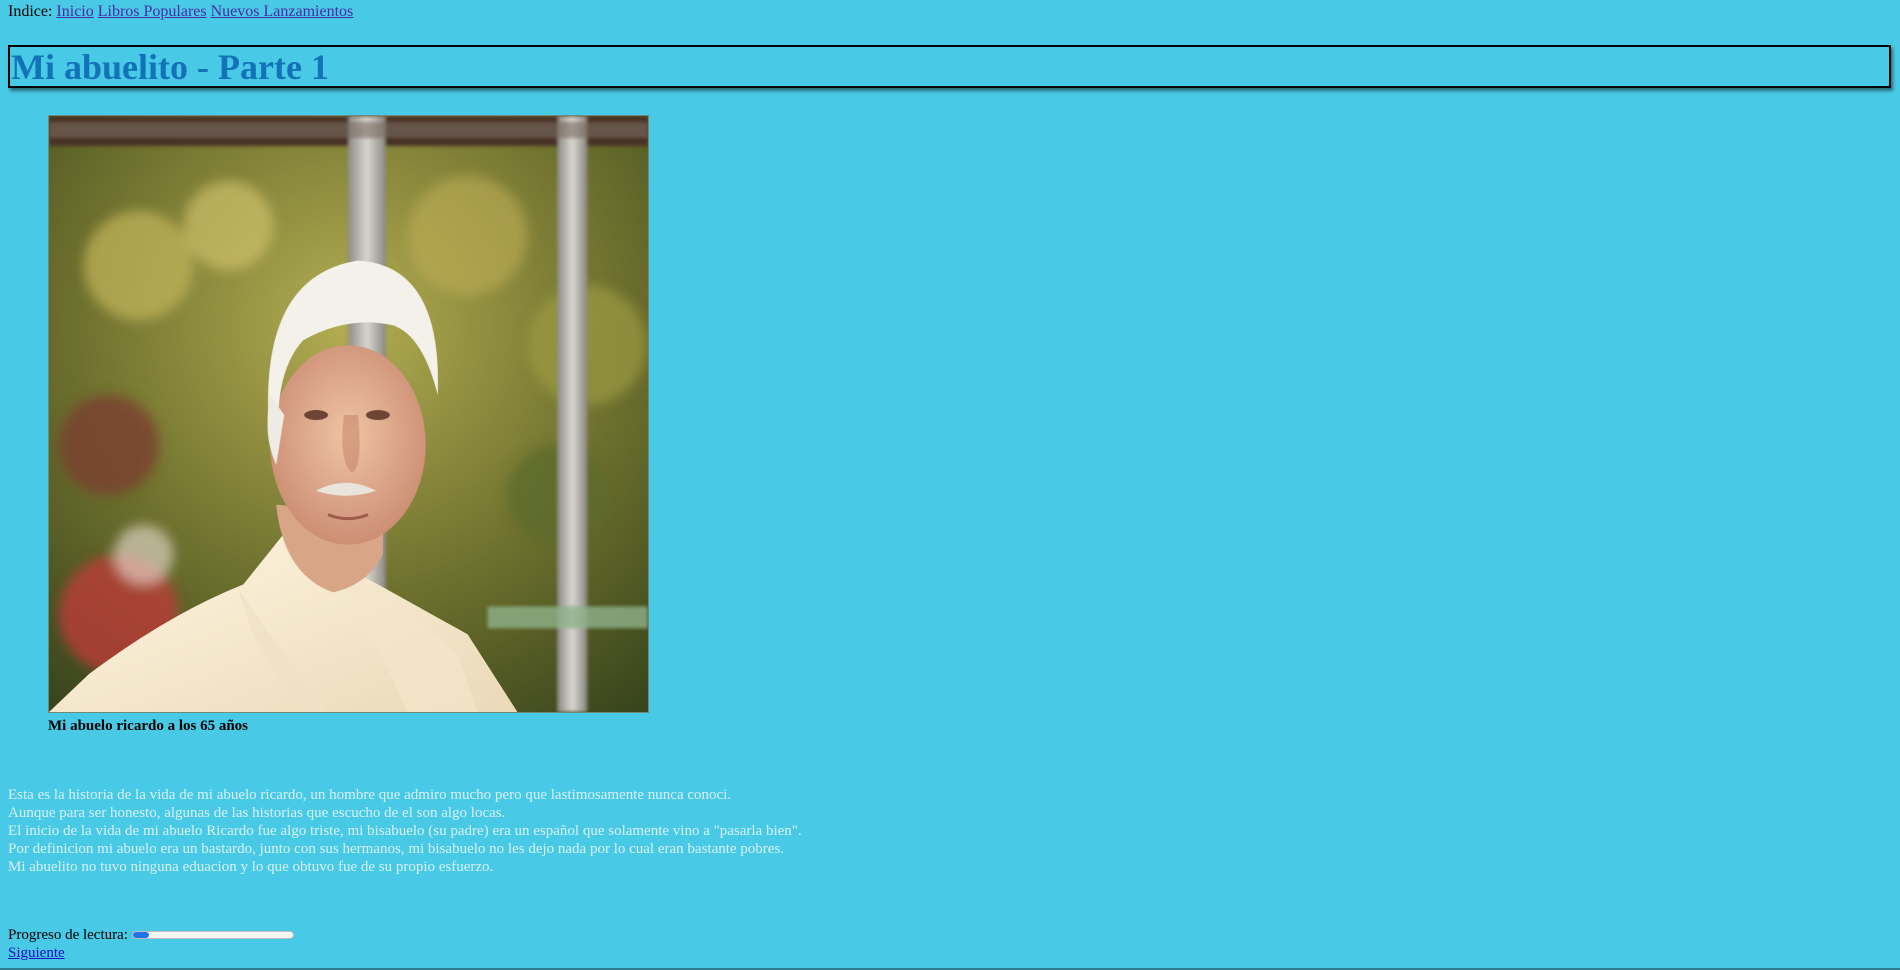 Image resolution: width=1900 pixels, height=970 pixels. Describe the element at coordinates (148, 726) in the screenshot. I see `photo-caption: Mi abuelo ricardo a los 65 años` at that location.